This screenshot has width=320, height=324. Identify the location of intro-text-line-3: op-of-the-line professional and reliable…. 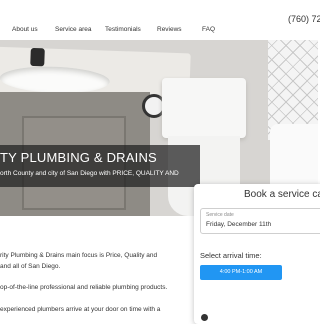
(84, 287).